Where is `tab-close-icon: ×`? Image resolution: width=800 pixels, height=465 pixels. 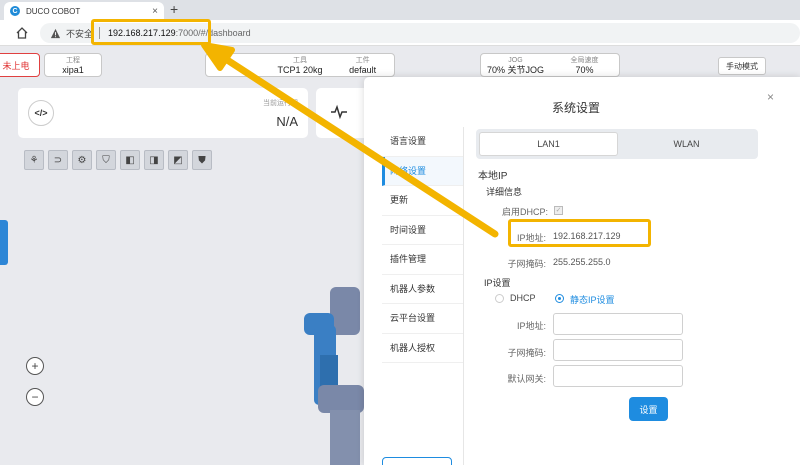
tab-close-icon: × is located at coordinates (155, 11).